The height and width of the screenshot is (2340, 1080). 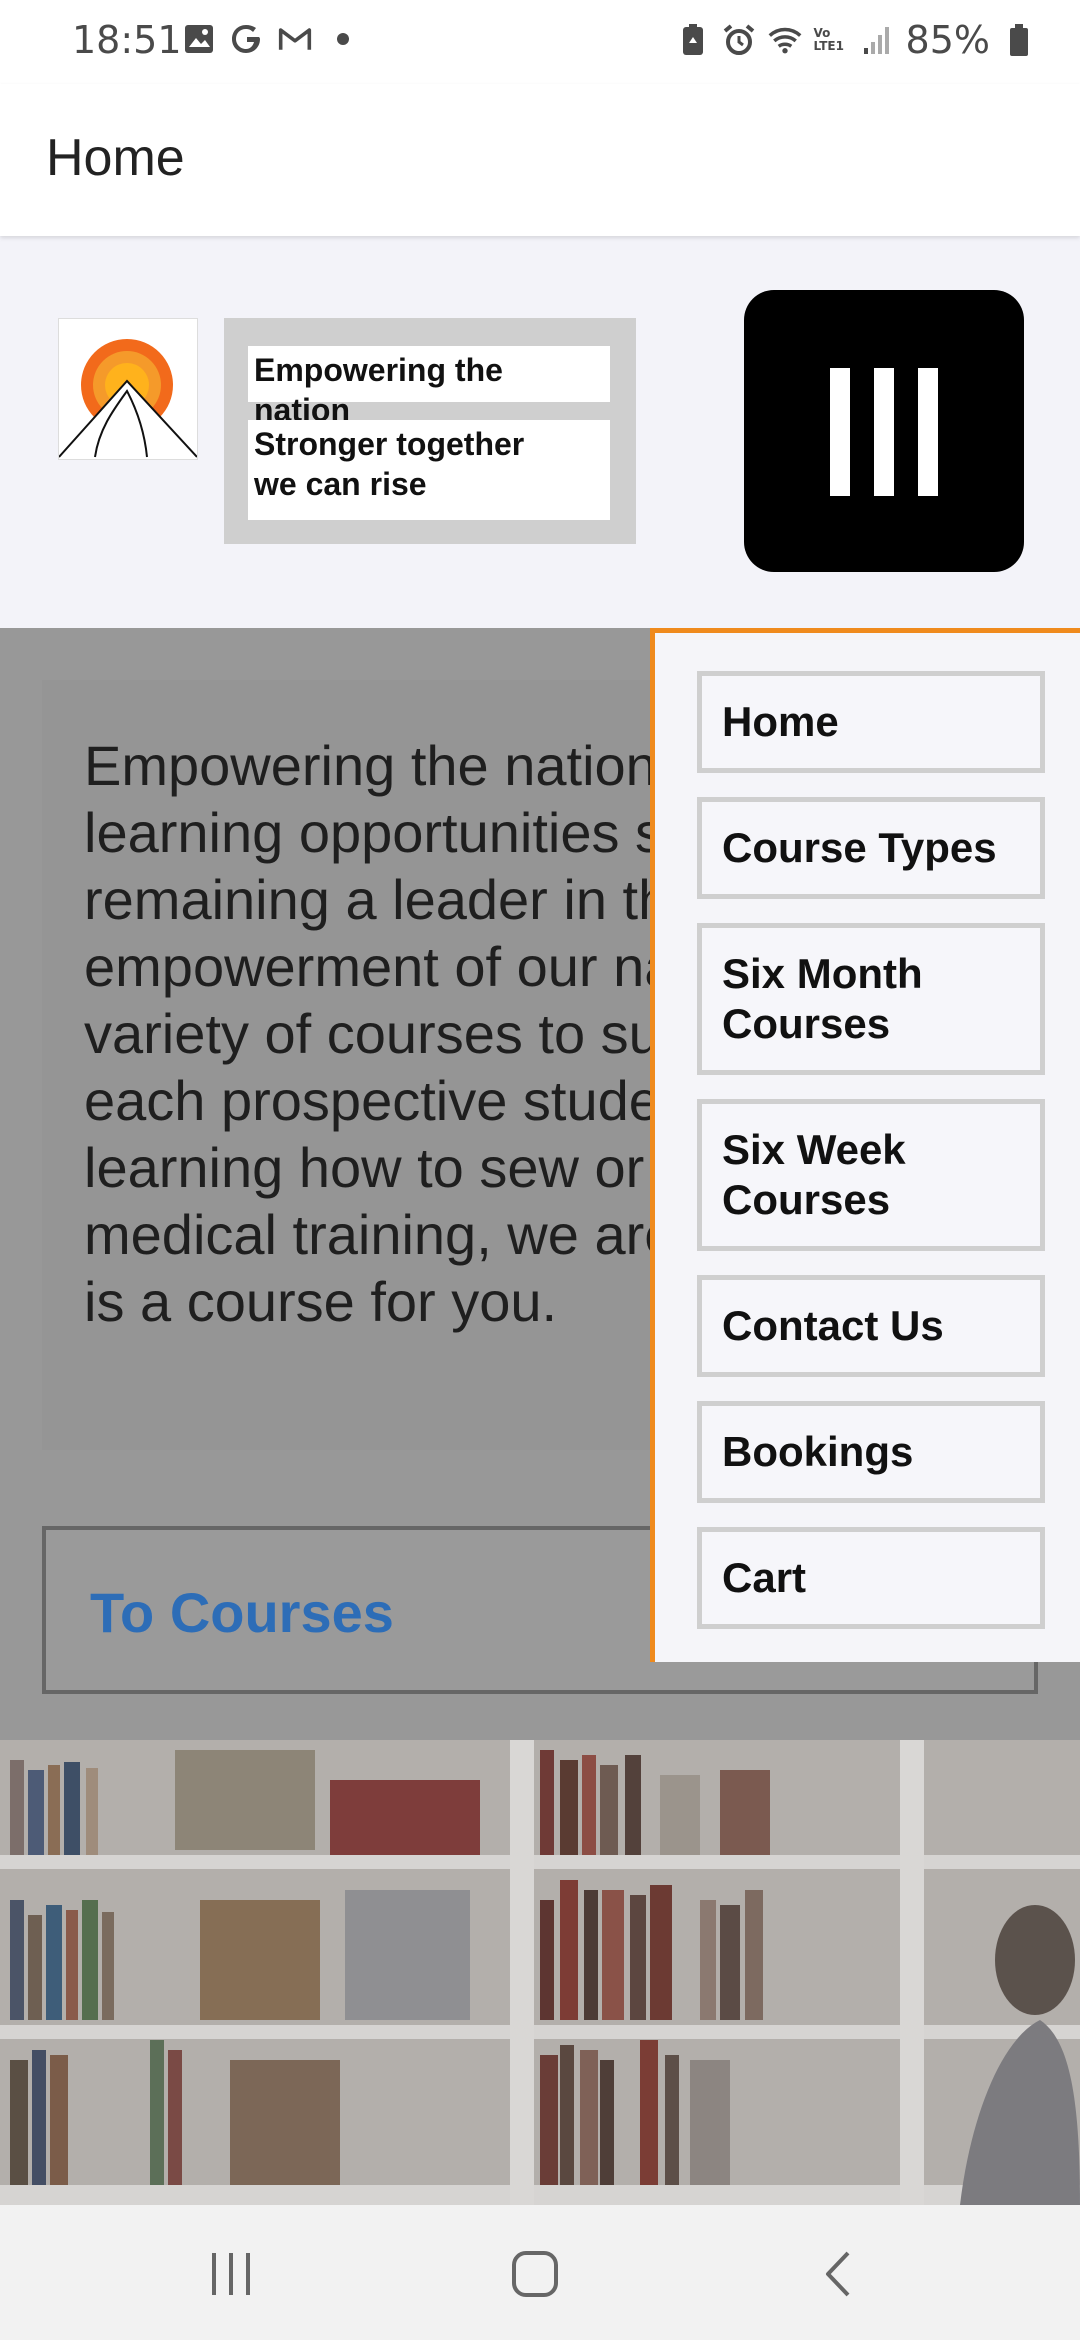 What do you see at coordinates (856, 40) in the screenshot?
I see `status-system-icons: Vo LTE1 85%` at bounding box center [856, 40].